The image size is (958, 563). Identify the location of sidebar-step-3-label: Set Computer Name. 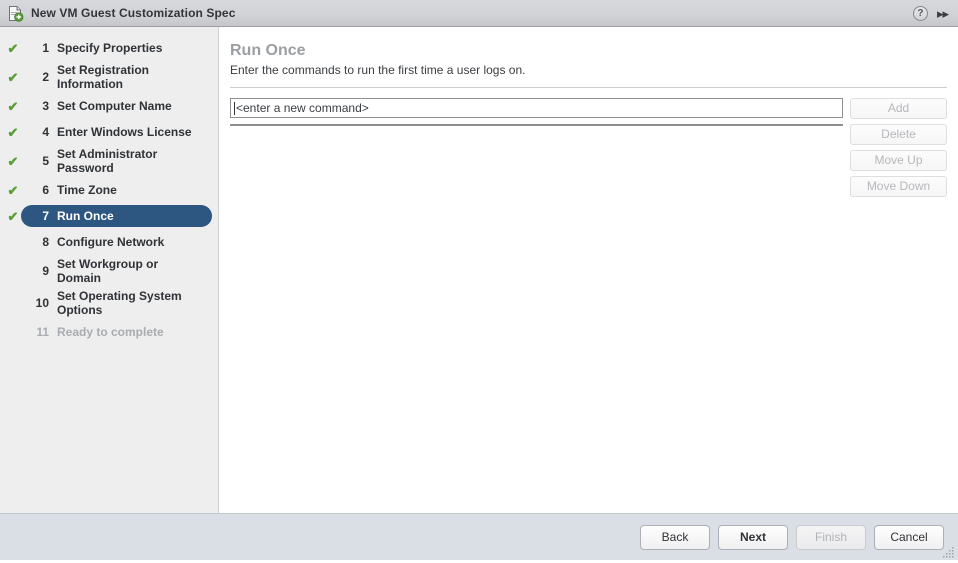
(114, 106).